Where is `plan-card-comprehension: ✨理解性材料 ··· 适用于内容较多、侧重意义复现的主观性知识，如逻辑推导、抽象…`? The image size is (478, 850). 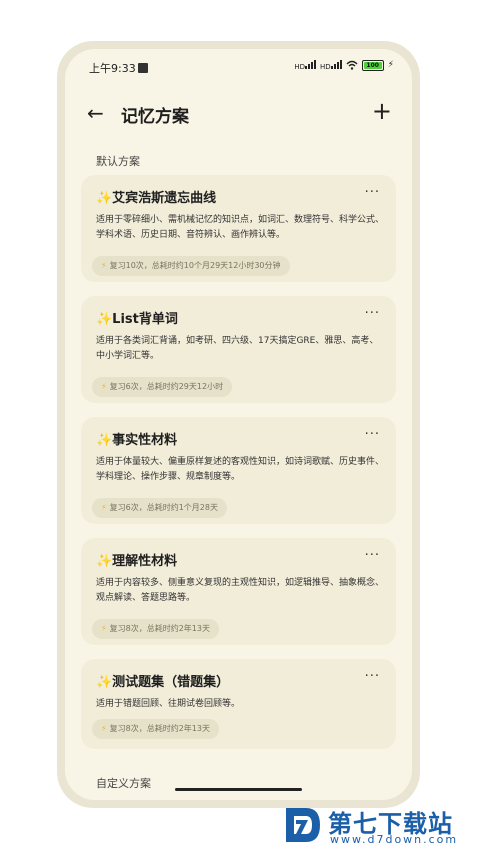 plan-card-comprehension: ✨理解性材料 ··· 适用于内容较多、侧重意义复现的主观性知识，如逻辑推导、抽象… is located at coordinates (238, 591).